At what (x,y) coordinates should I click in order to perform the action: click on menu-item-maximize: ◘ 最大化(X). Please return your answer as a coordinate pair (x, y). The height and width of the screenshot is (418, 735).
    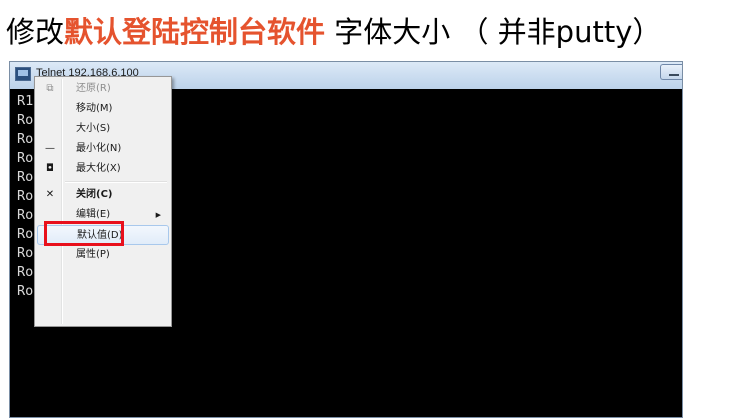
    Looking at the image, I should click on (103, 169).